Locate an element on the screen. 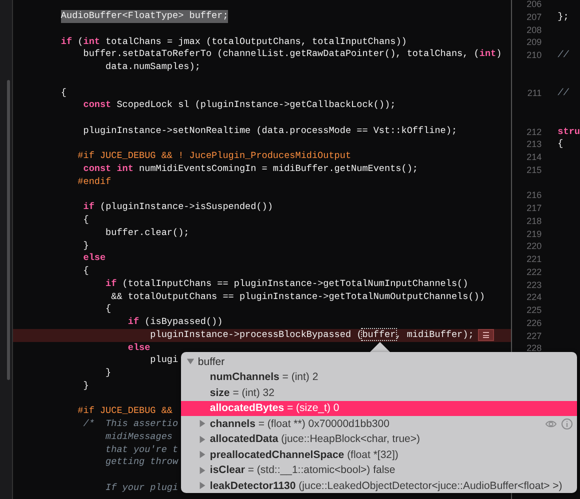 Image resolution: width=580 pixels, height=499 pixels. issue-badge-icon is located at coordinates (486, 335).